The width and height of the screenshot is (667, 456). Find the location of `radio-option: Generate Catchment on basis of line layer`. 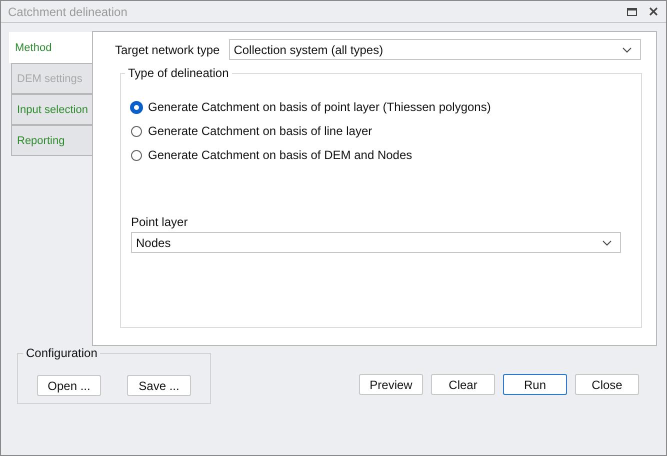

radio-option: Generate Catchment on basis of line layer is located at coordinates (376, 131).